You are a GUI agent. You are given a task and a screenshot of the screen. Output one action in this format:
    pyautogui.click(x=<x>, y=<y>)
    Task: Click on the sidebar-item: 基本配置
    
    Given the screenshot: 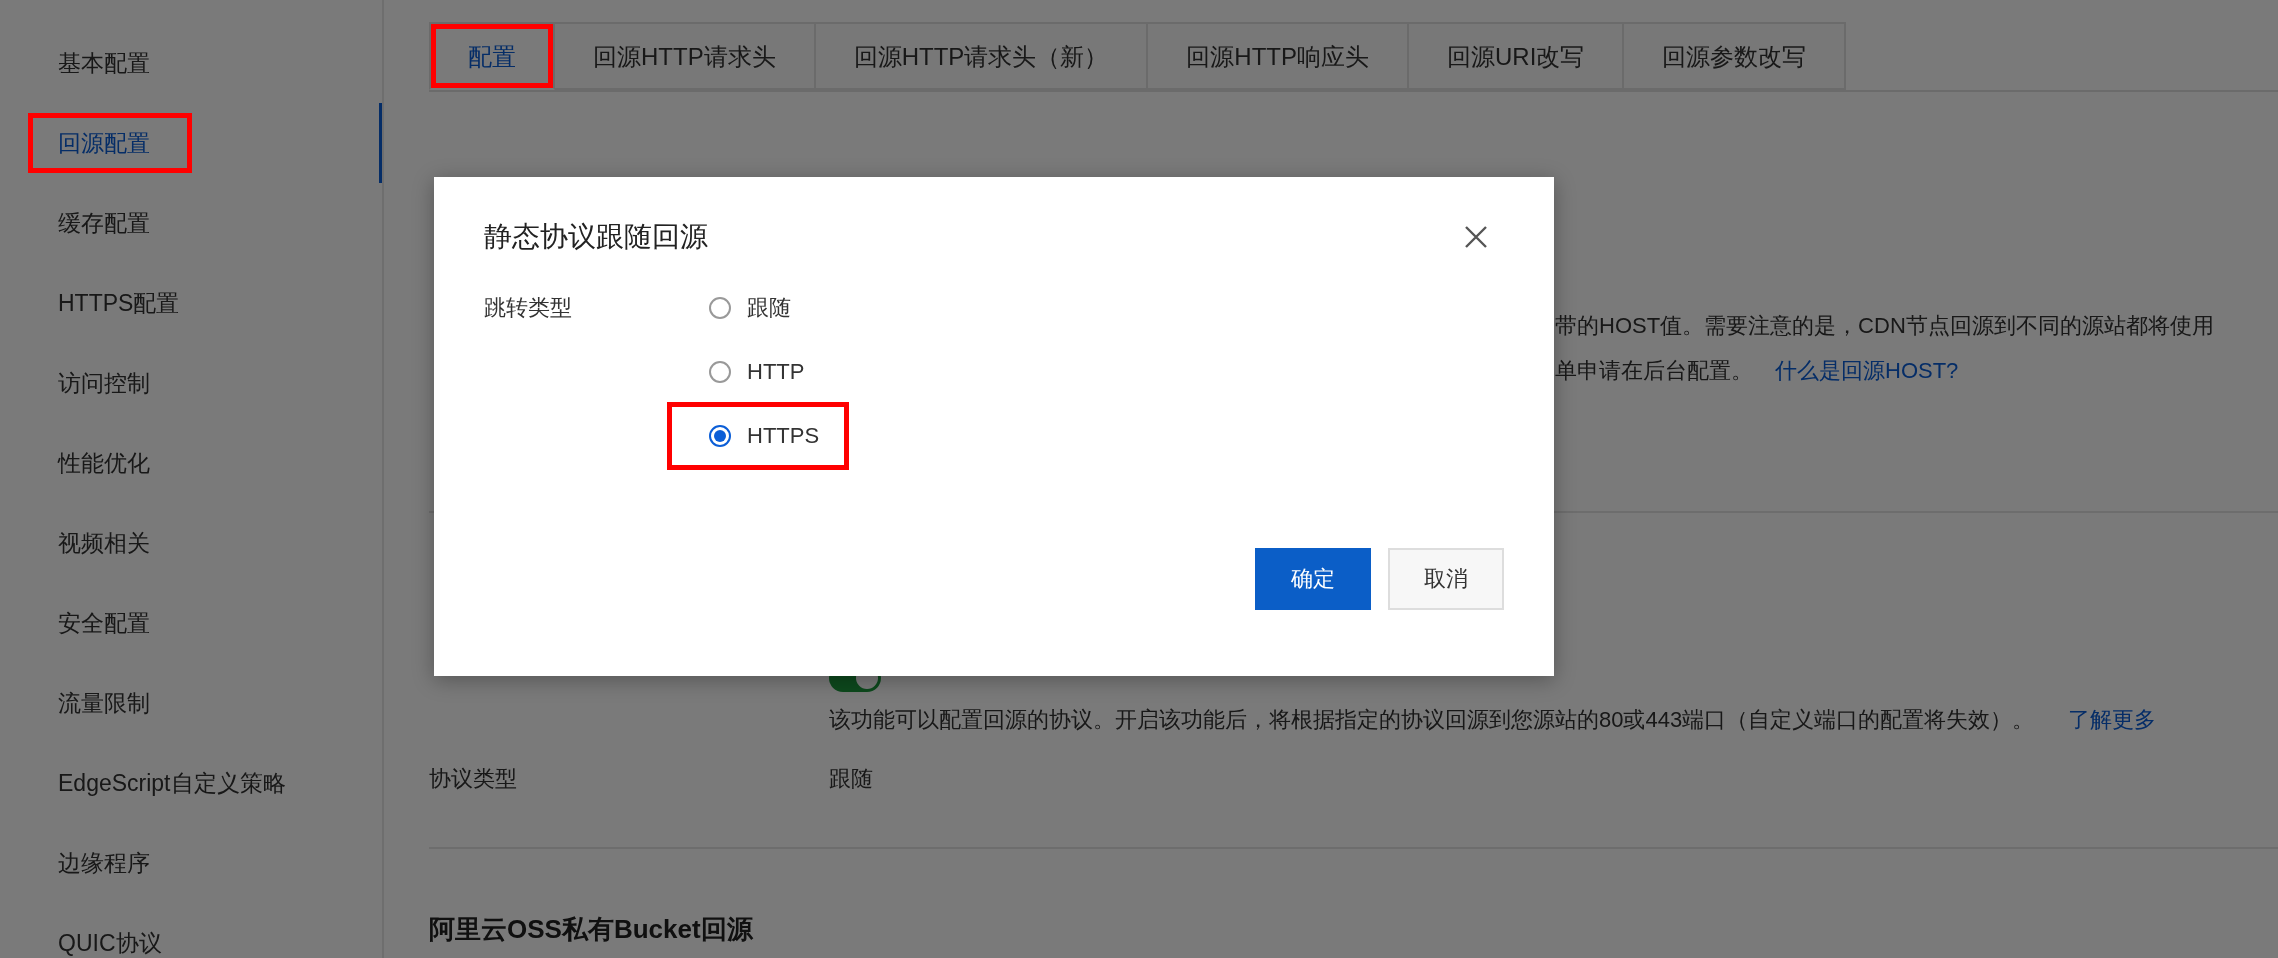 What is the action you would take?
    pyautogui.click(x=191, y=63)
    